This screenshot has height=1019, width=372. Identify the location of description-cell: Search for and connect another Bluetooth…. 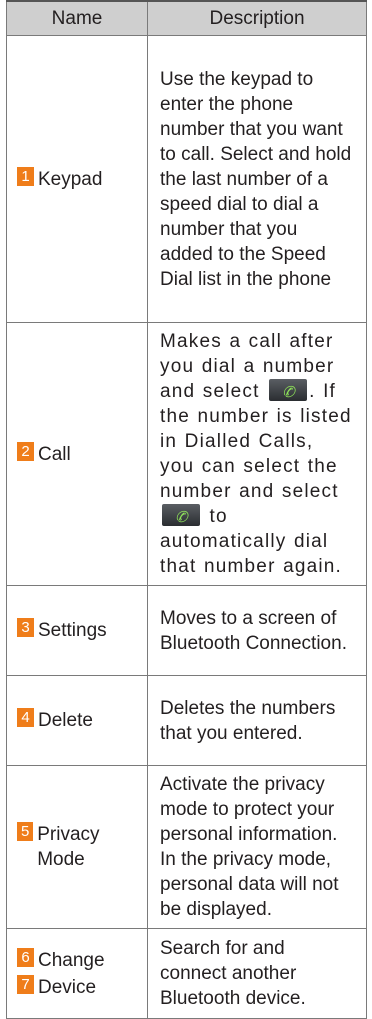
(257, 973).